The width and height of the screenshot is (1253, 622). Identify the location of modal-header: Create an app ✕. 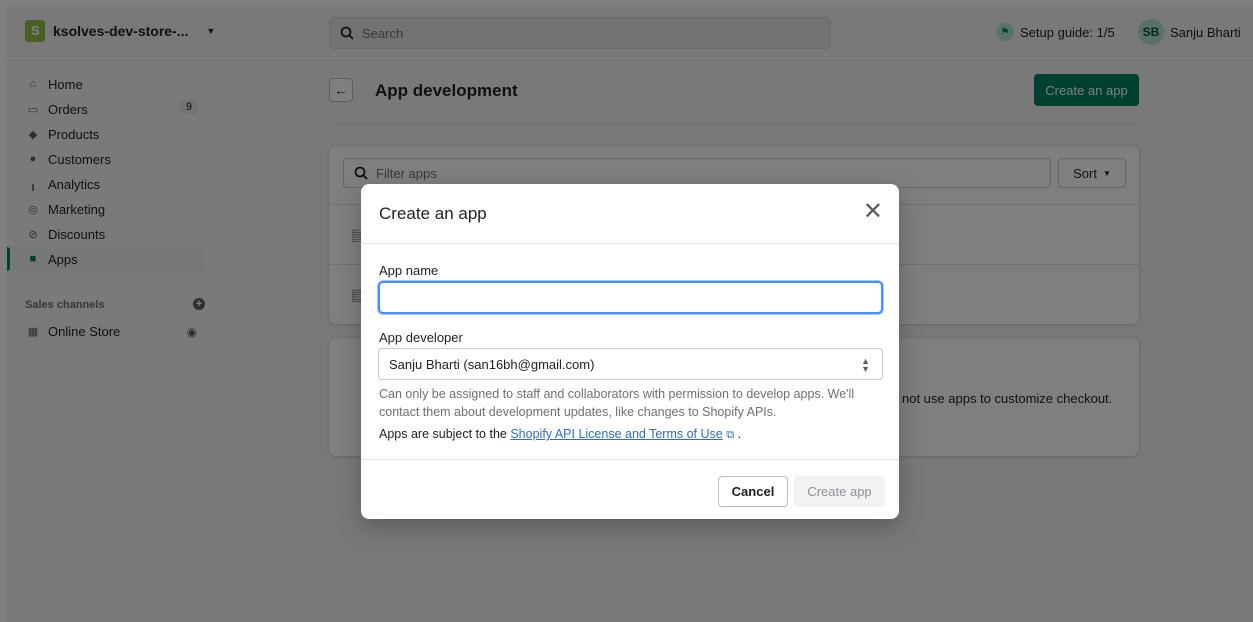
(630, 214).